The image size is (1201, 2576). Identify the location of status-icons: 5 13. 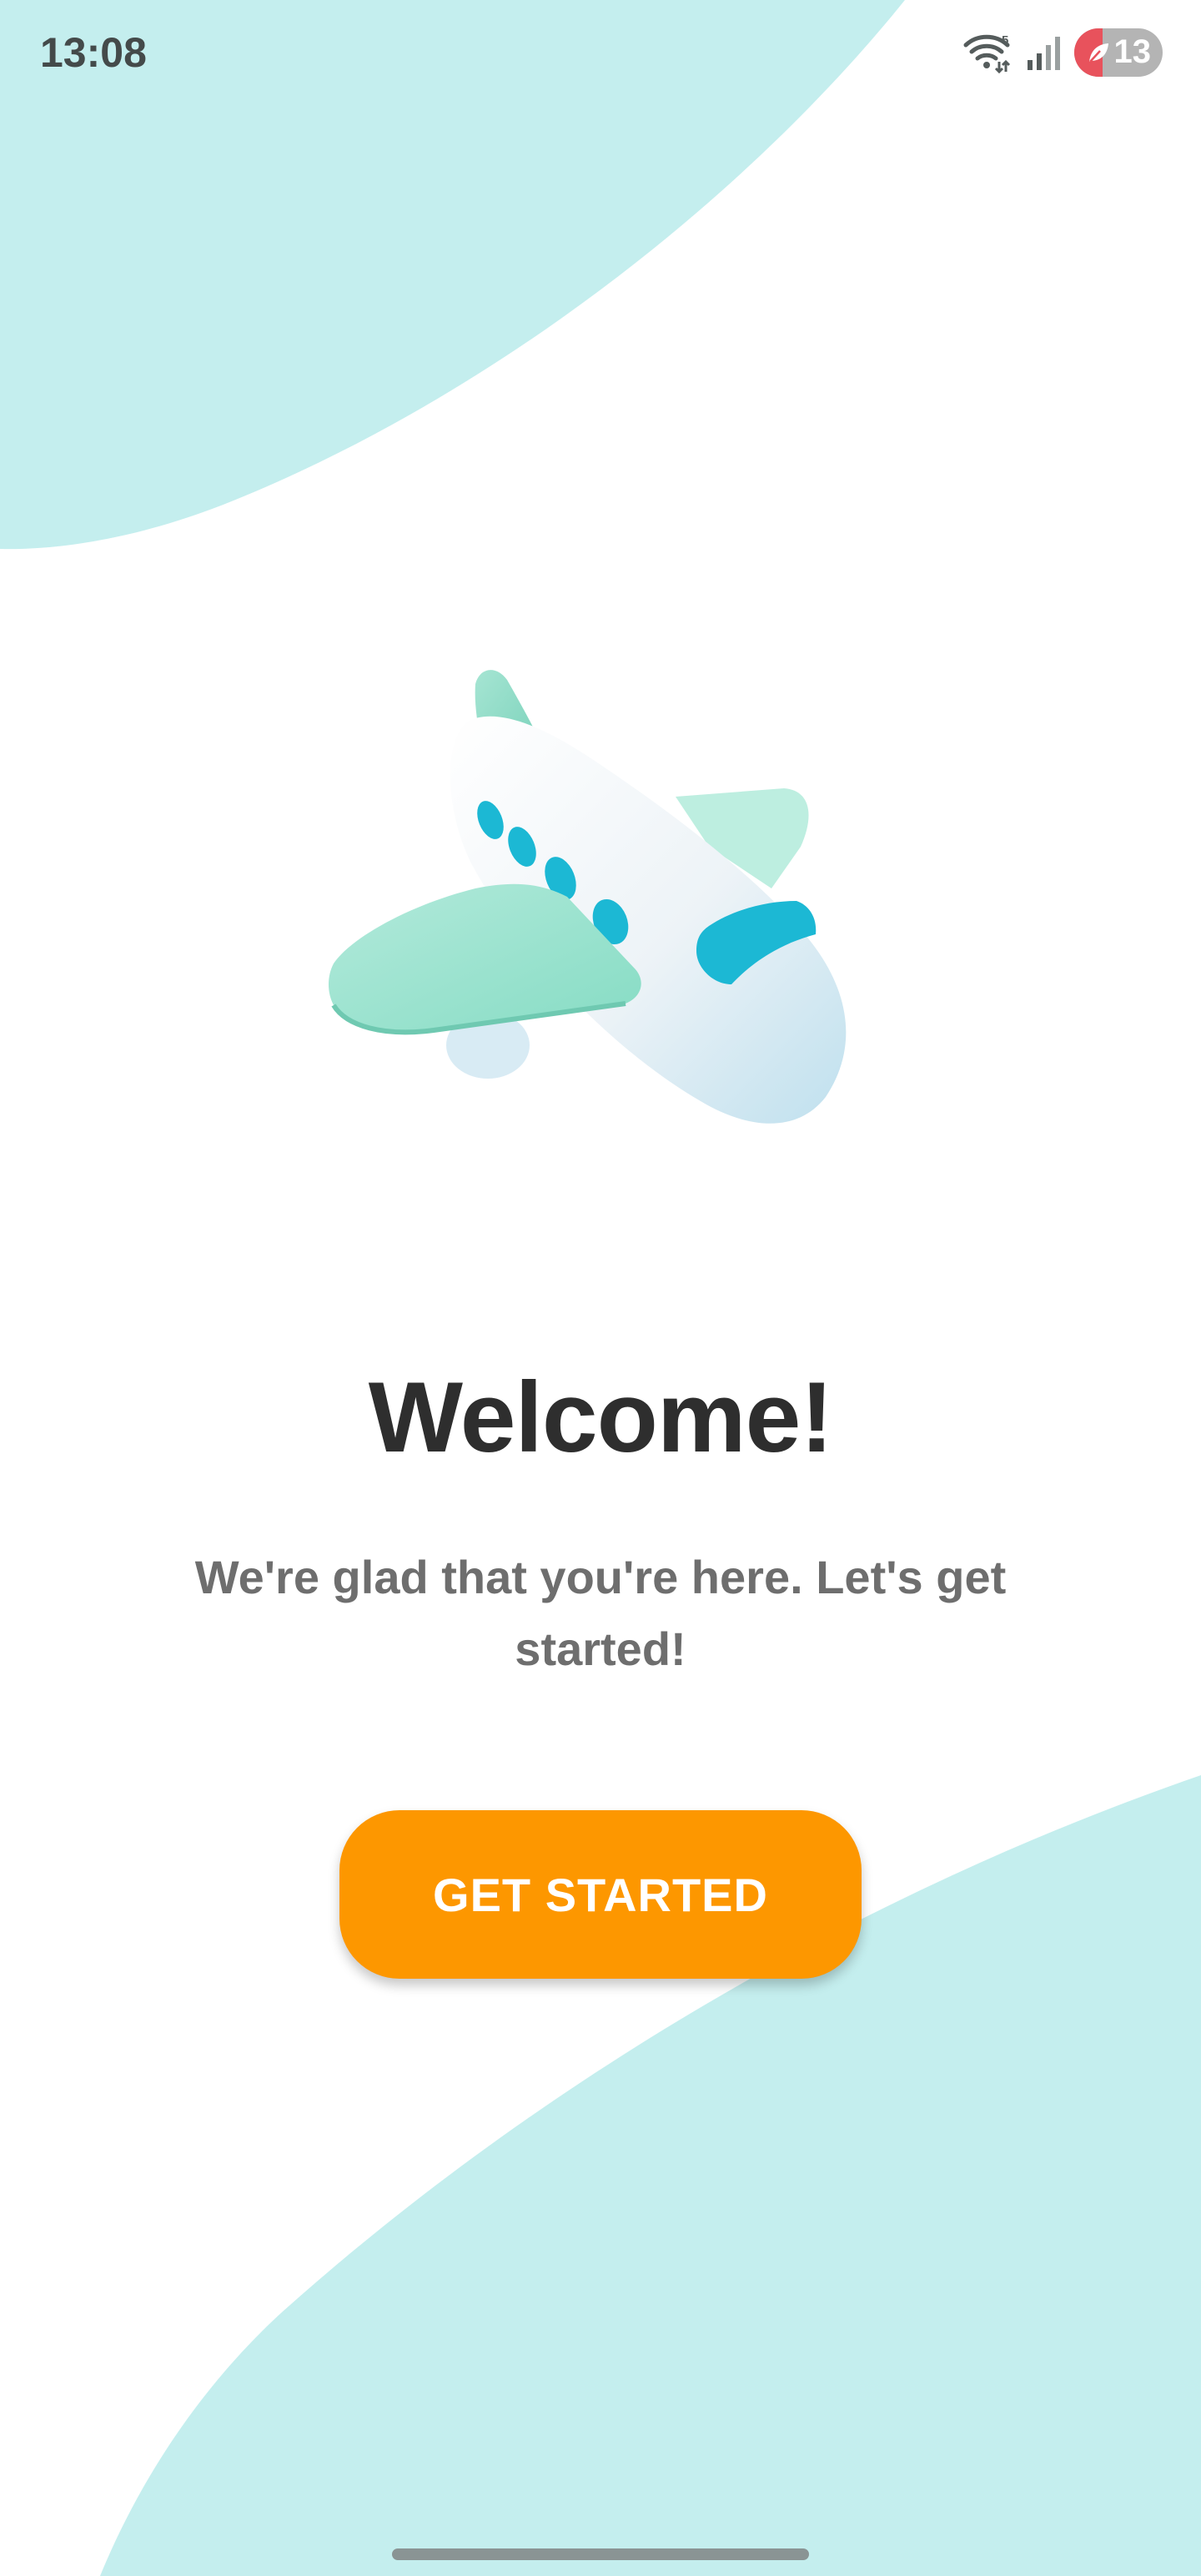
(1063, 52).